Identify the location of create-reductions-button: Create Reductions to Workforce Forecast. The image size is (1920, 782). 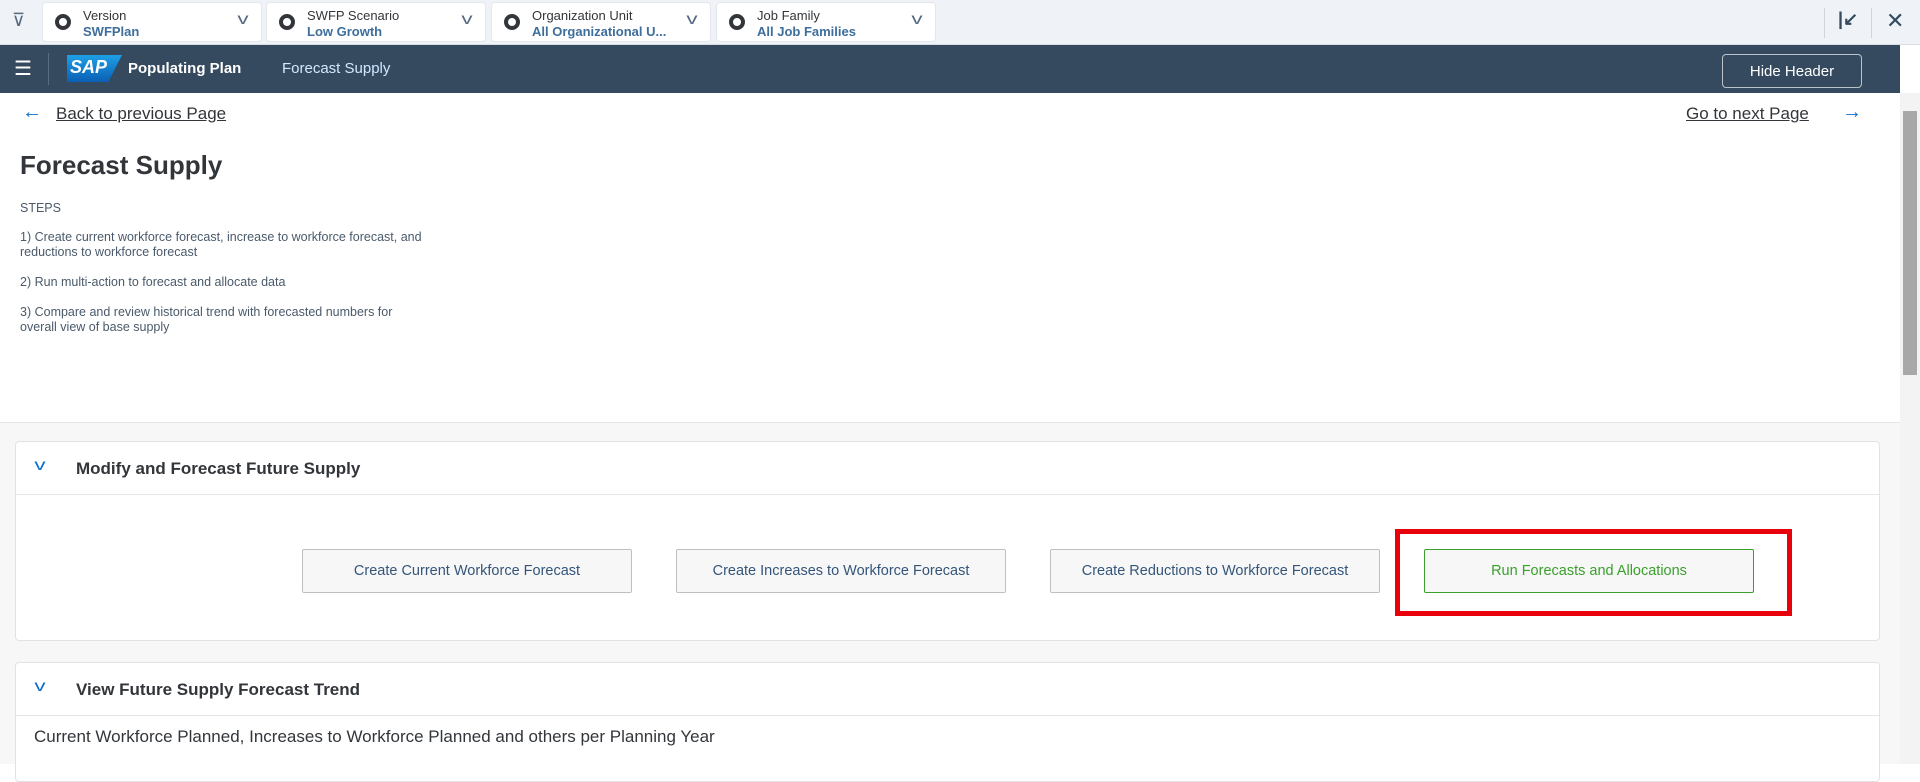
(1215, 571).